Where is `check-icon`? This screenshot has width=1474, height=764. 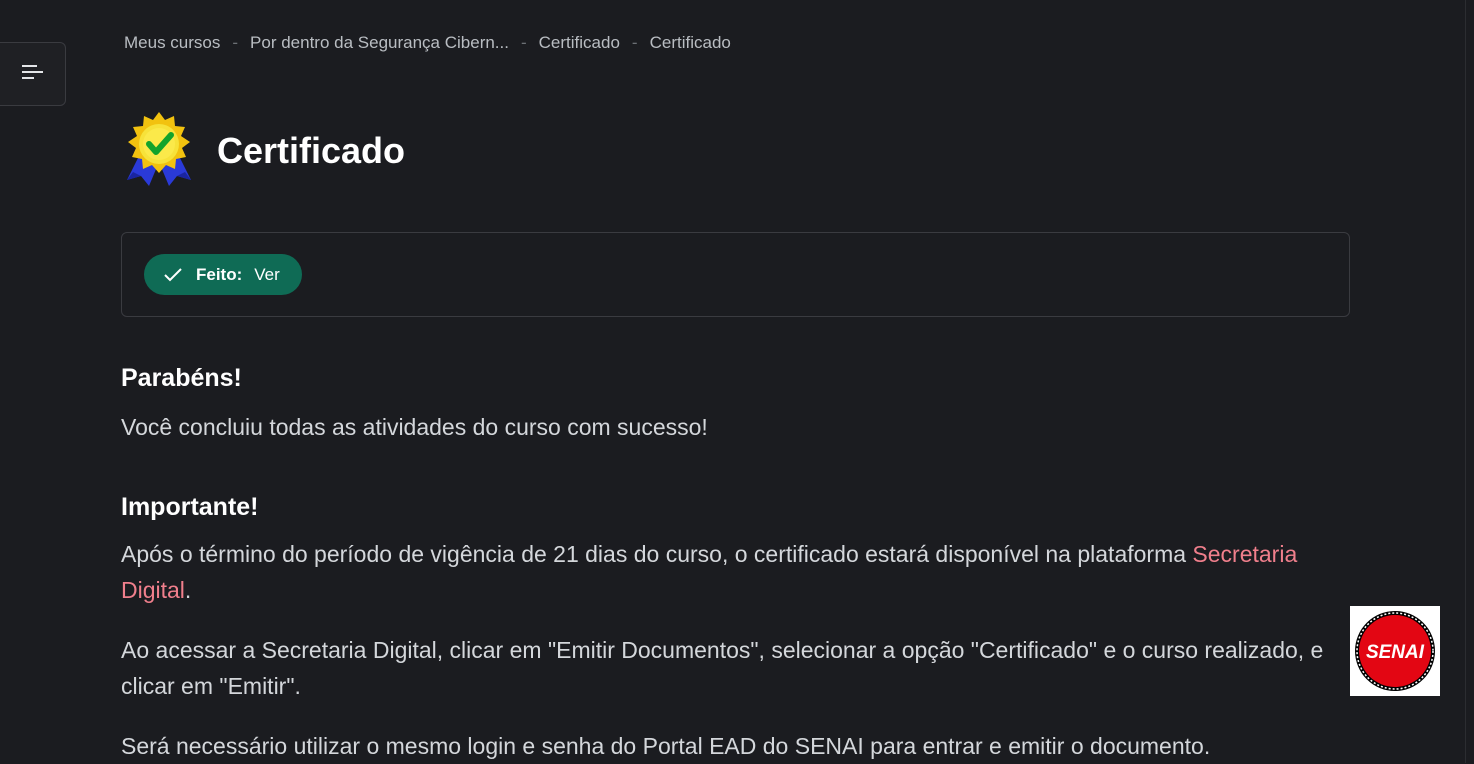 check-icon is located at coordinates (173, 274).